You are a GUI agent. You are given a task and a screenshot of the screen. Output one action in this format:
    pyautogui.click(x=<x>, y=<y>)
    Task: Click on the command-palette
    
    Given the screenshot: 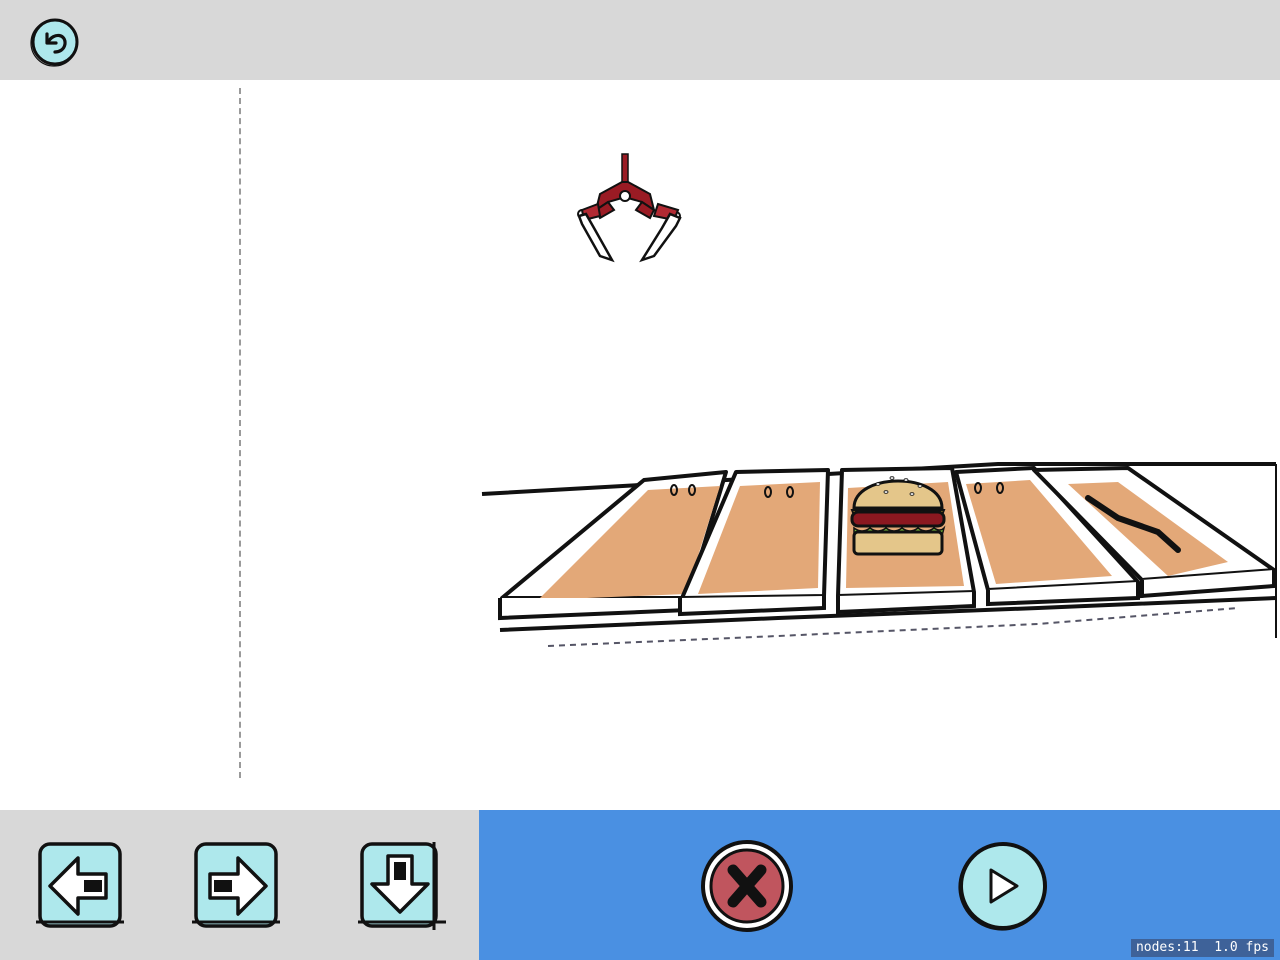 What is the action you would take?
    pyautogui.click(x=239, y=885)
    